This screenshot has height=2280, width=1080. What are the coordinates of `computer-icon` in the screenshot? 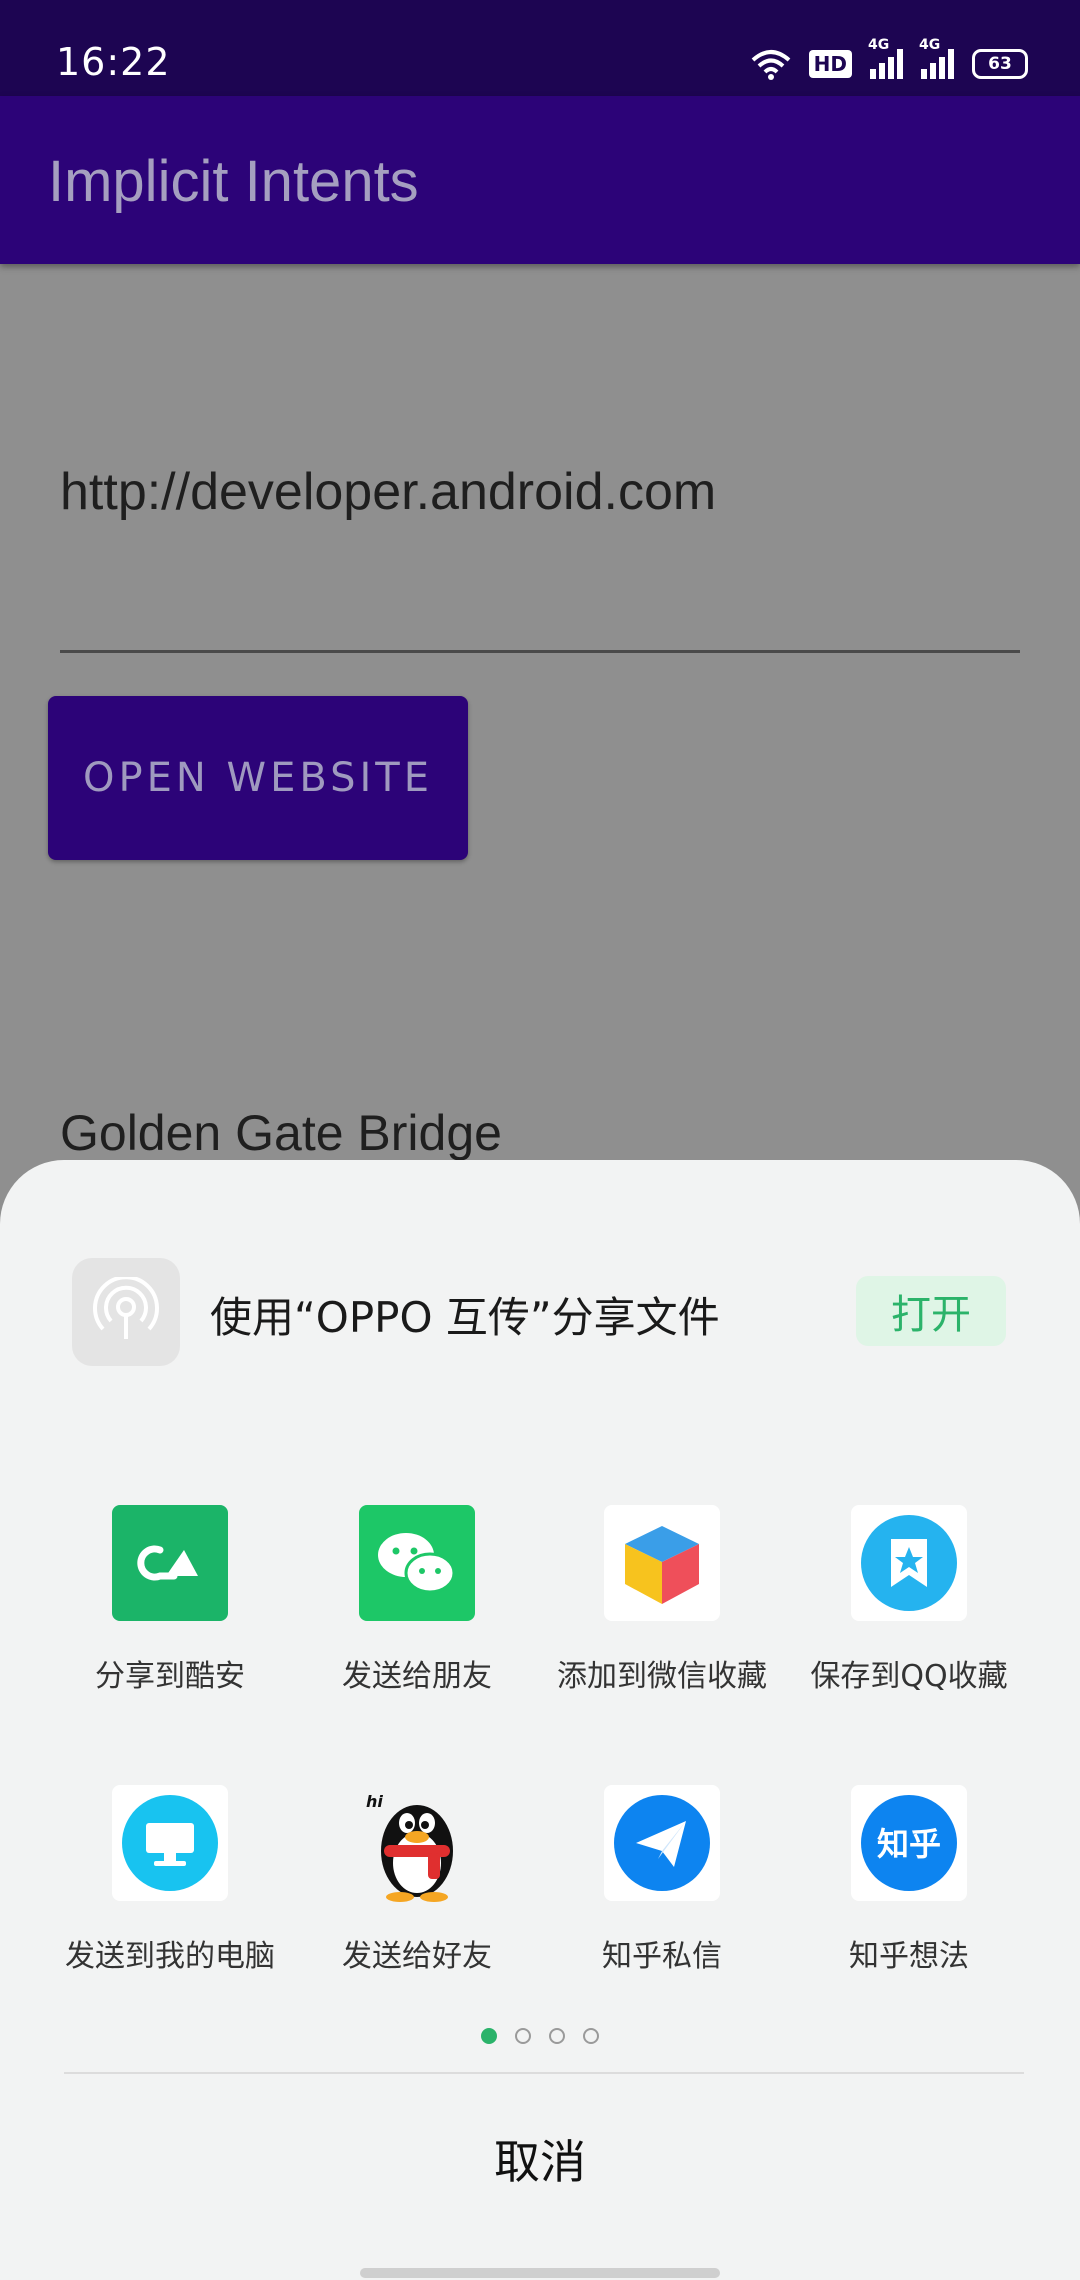 It's located at (170, 1843).